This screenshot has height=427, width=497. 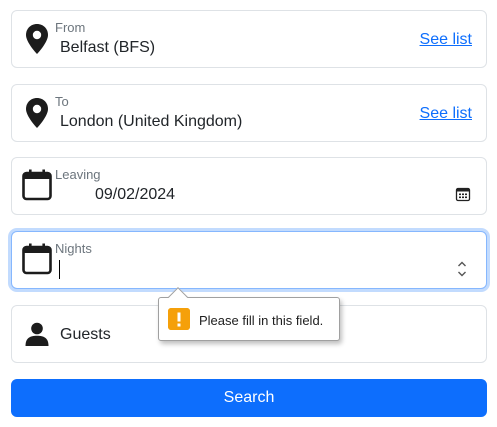 I want to click on from-value: Belfast (BFS), so click(x=107, y=48).